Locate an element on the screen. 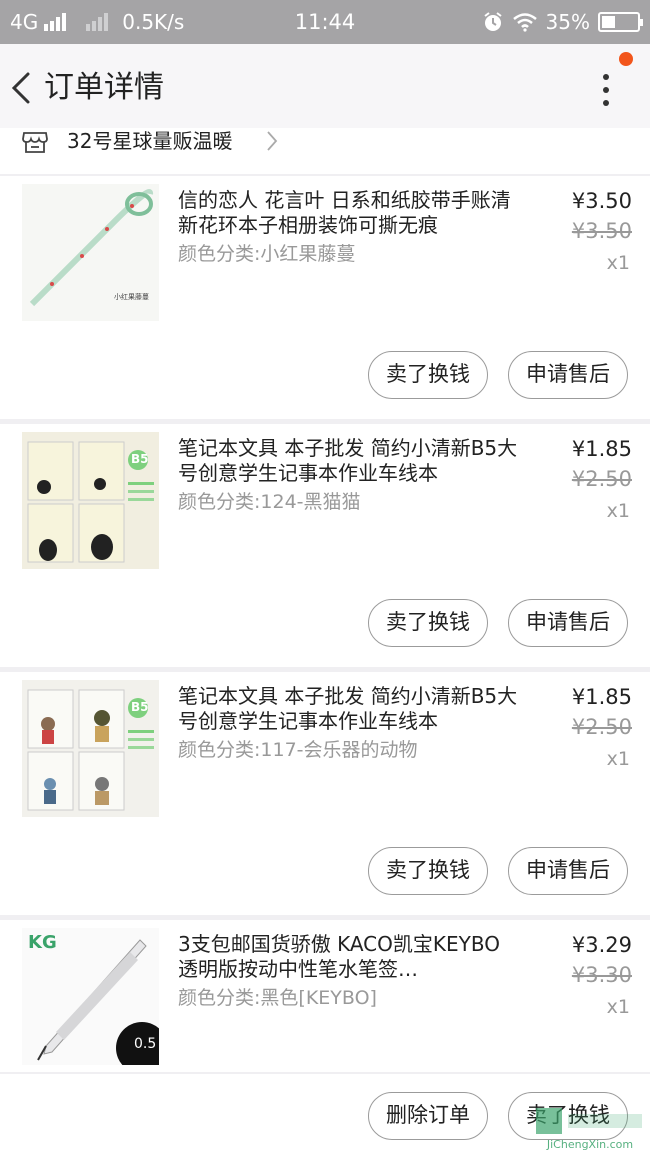 Image resolution: width=650 pixels, height=1155 pixels. back-chevron-icon is located at coordinates (22, 88).